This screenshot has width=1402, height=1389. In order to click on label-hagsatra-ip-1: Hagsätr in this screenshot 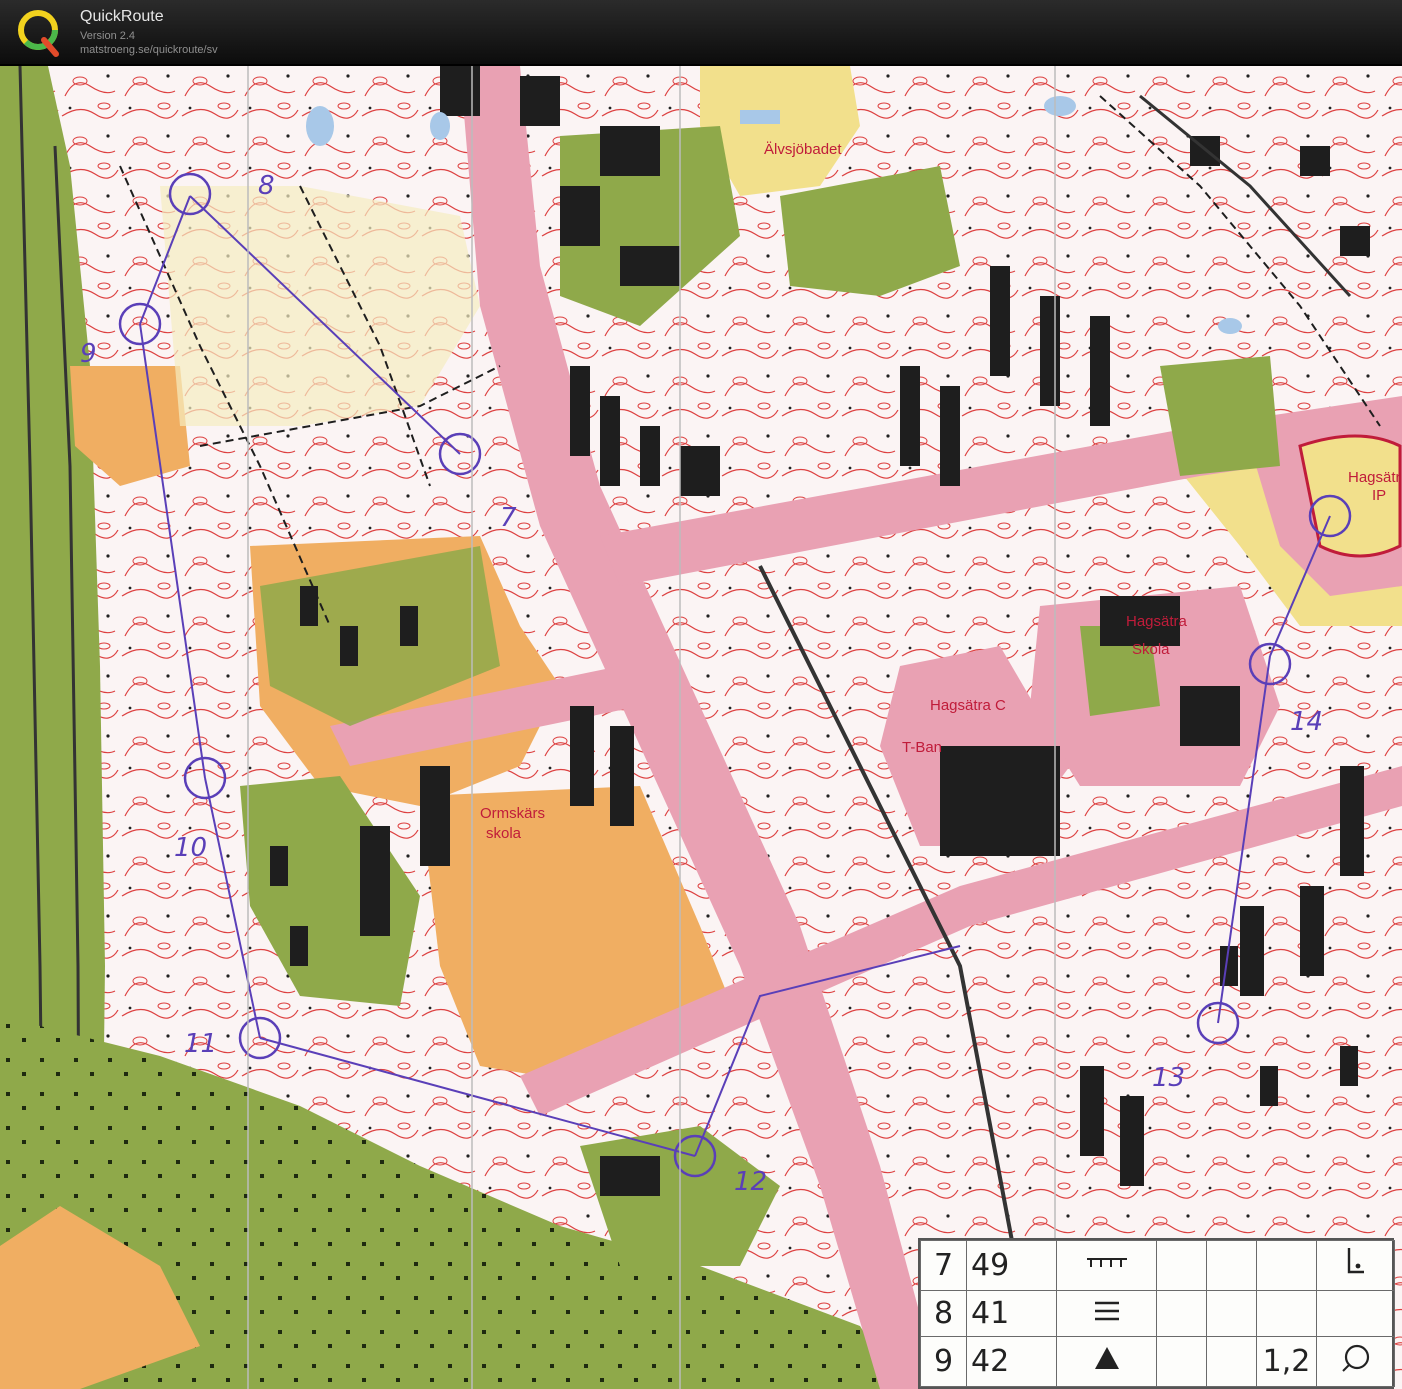, I will do `click(1374, 477)`.